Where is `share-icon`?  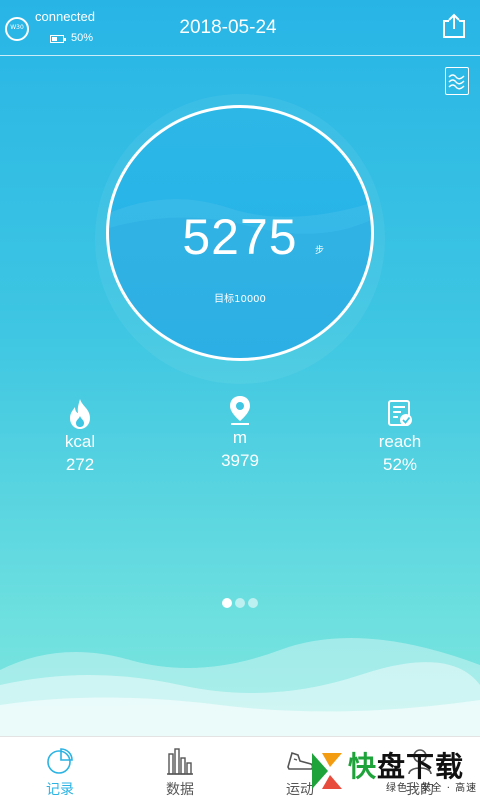 share-icon is located at coordinates (454, 26).